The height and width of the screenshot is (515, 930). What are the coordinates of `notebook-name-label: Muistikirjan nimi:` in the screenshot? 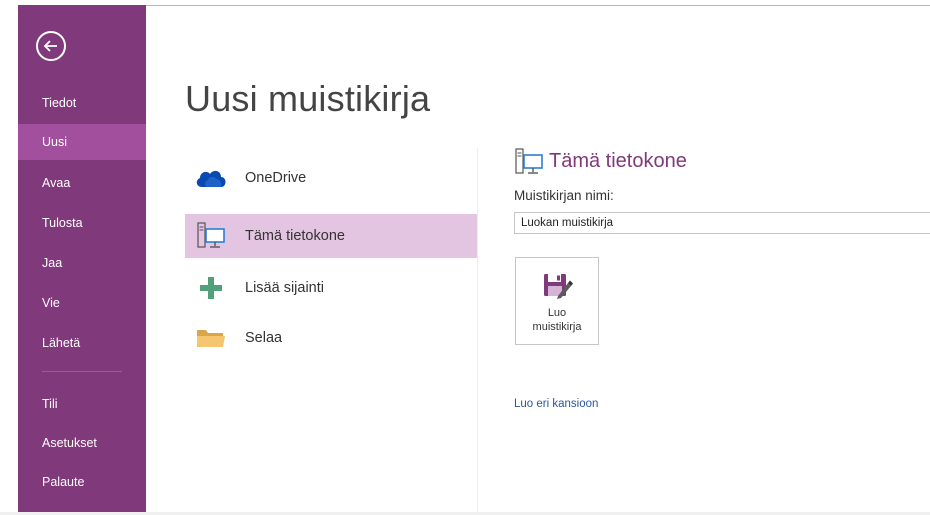 It's located at (564, 195).